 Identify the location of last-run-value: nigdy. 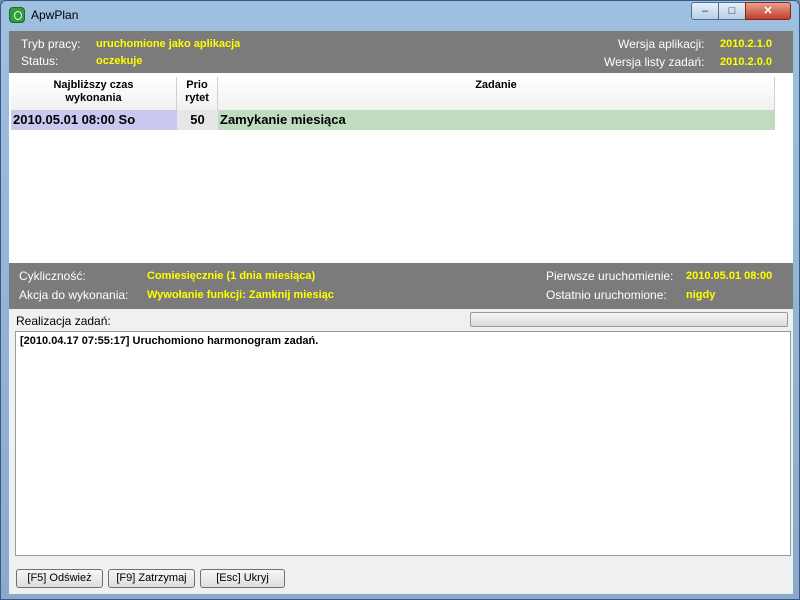
(701, 295).